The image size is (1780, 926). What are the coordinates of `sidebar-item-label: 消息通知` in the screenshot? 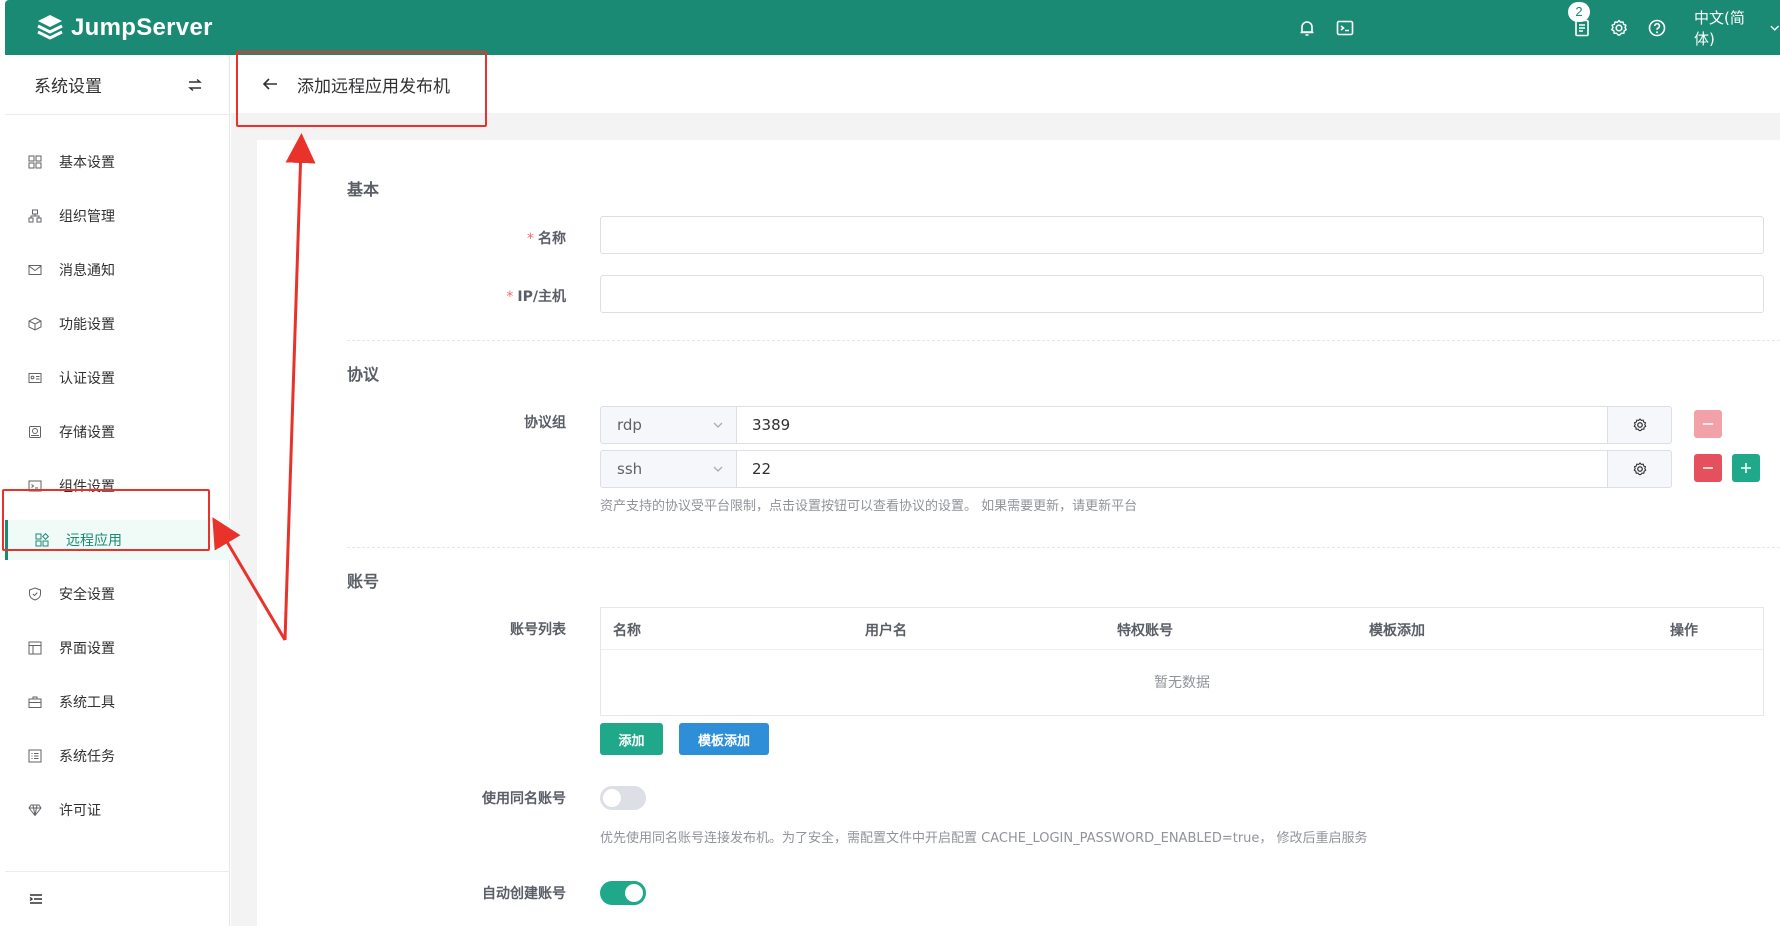 It's located at (87, 271).